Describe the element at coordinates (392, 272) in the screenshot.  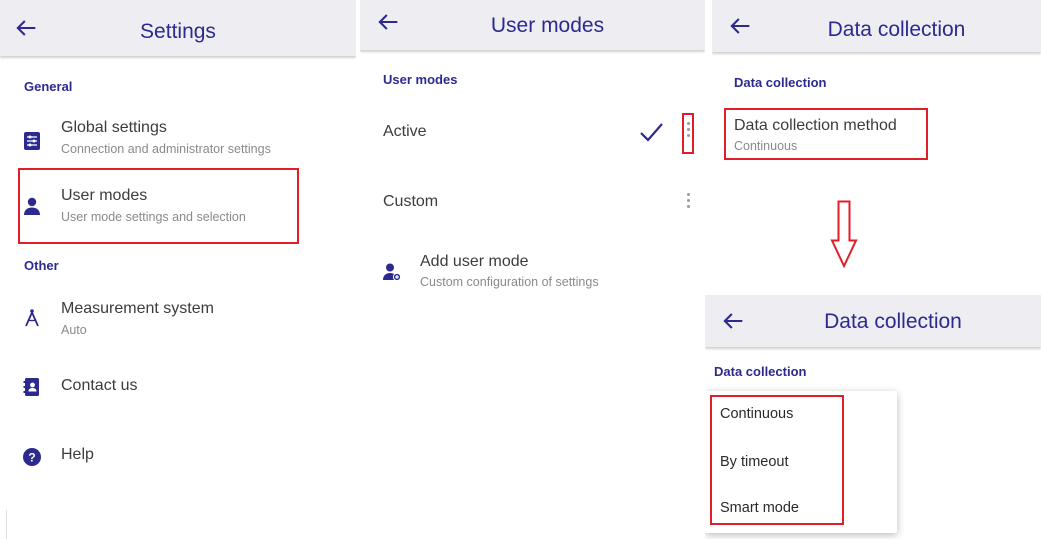
I see `add-person-icon` at that location.